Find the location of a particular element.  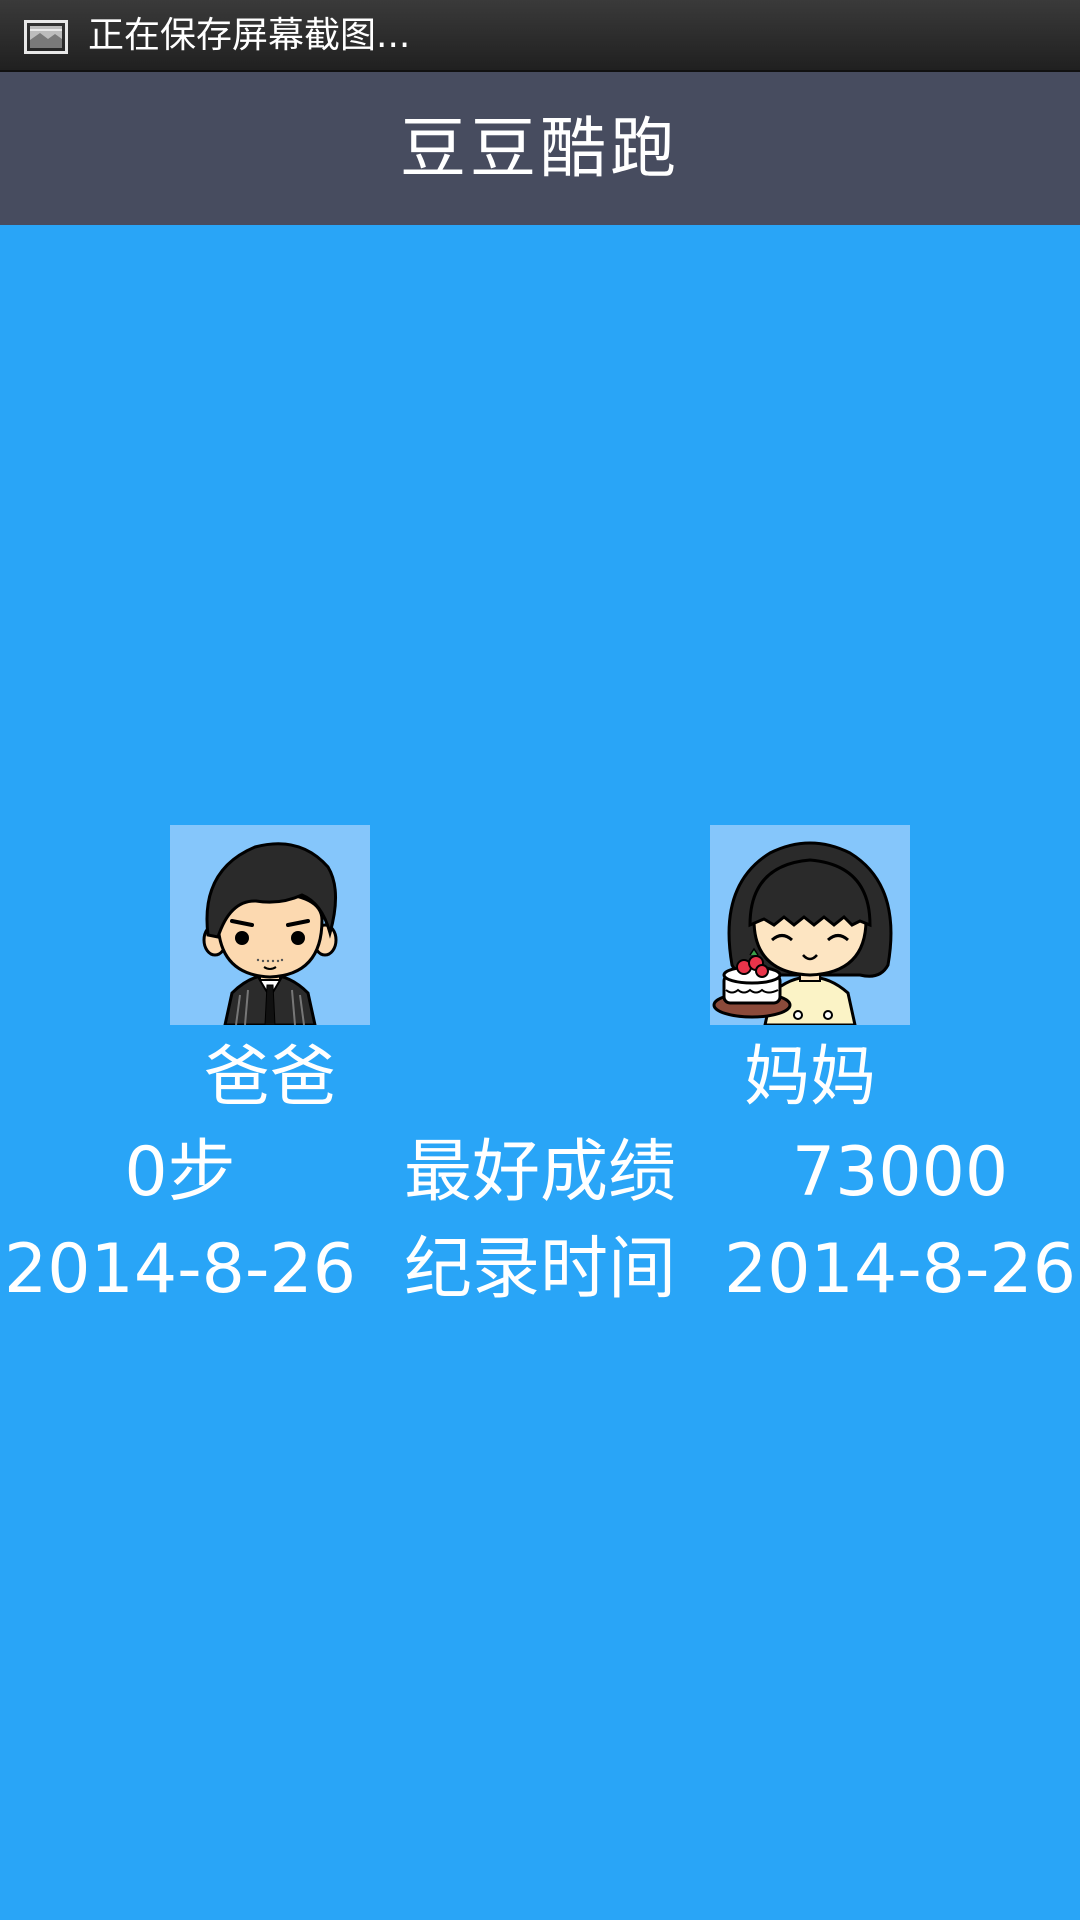

dad-best-score: 0步 is located at coordinates (180, 1172).